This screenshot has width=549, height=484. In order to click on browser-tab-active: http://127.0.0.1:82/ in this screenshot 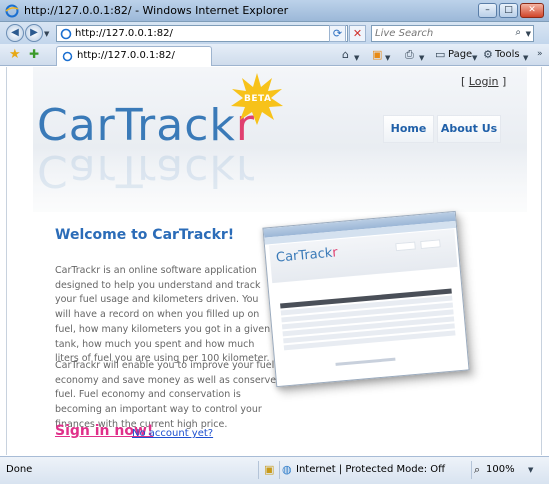, I will do `click(134, 56)`.